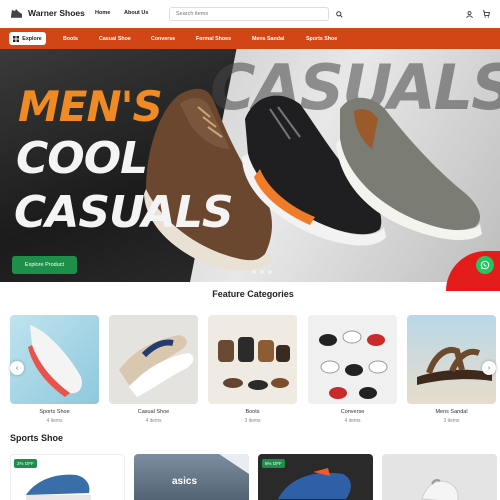 The width and height of the screenshot is (500, 500). I want to click on cart-button, so click(486, 14).